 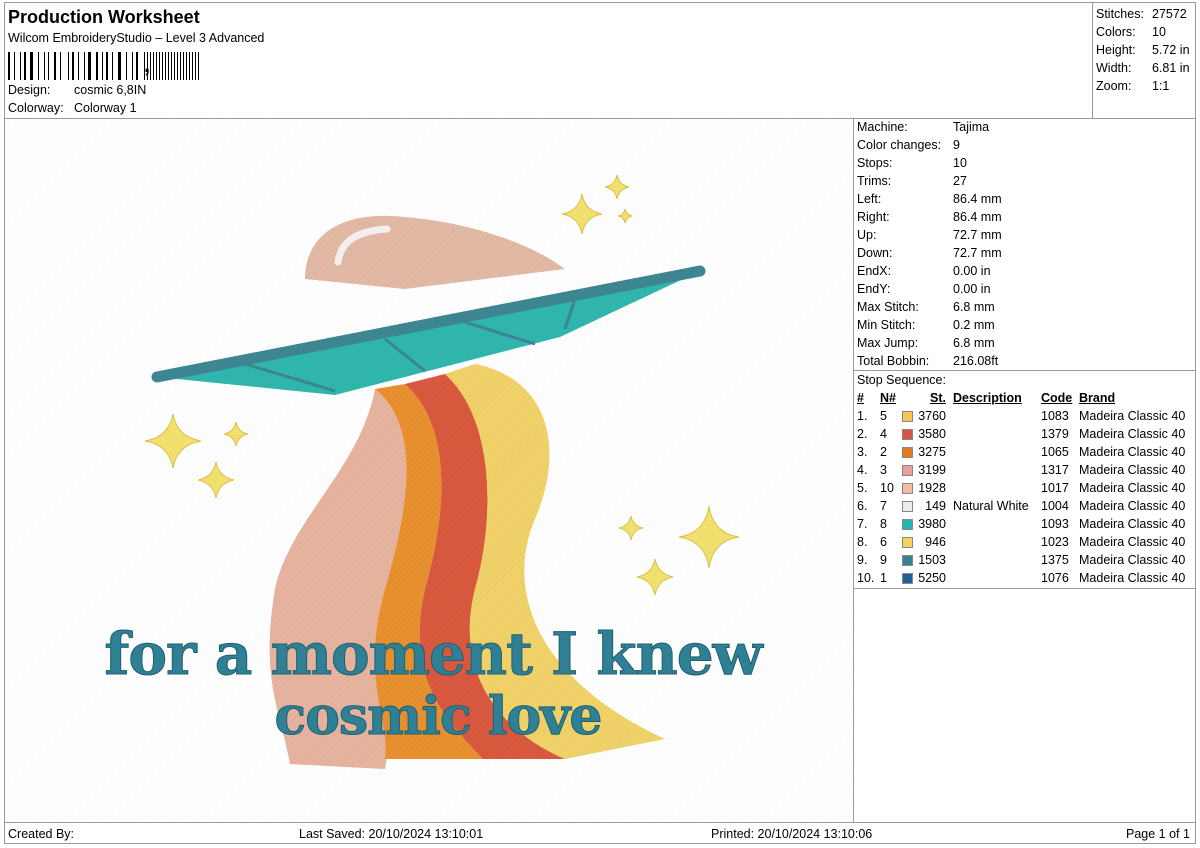 I want to click on stop-cell-st: 149, so click(x=935, y=506).